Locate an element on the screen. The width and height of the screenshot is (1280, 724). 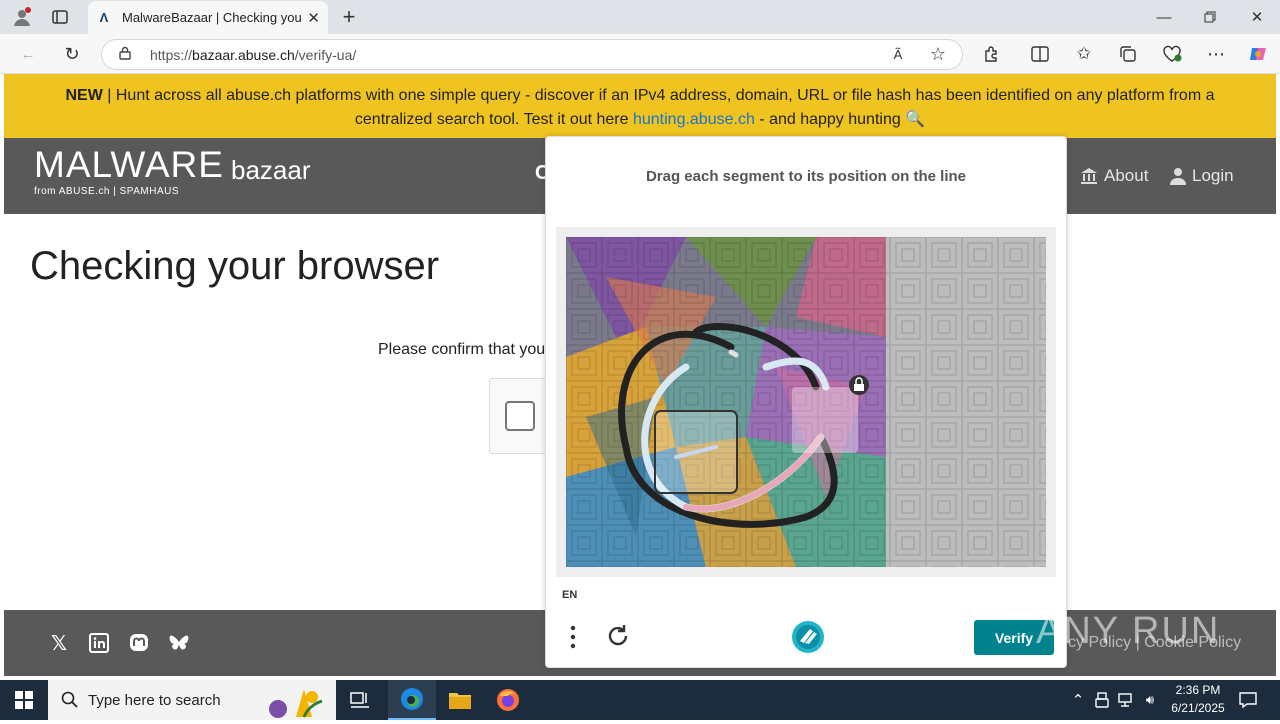
nav-item-about: About is located at coordinates (1114, 176).